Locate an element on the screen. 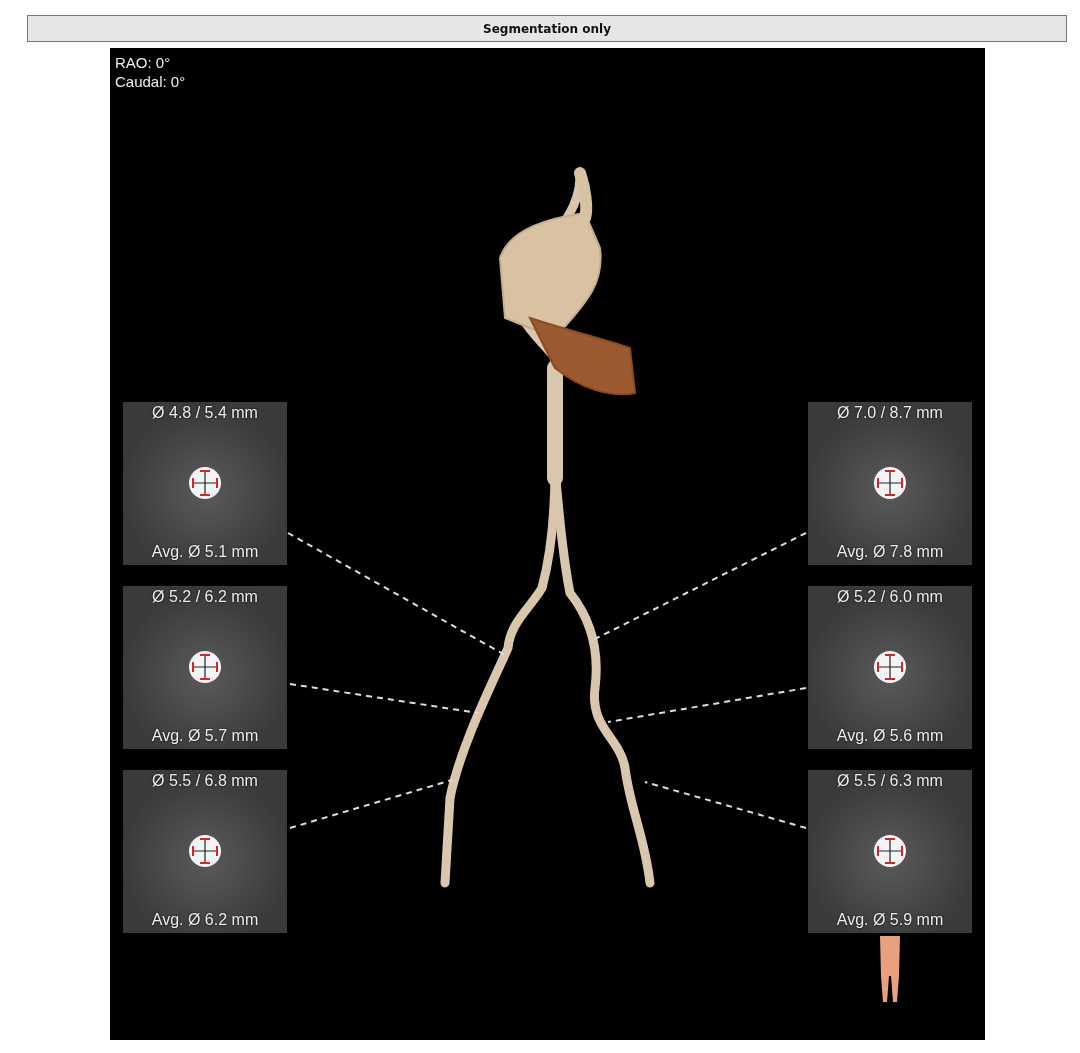  diameter-label: Ø 7.0 / 8.7 mm is located at coordinates (890, 413).